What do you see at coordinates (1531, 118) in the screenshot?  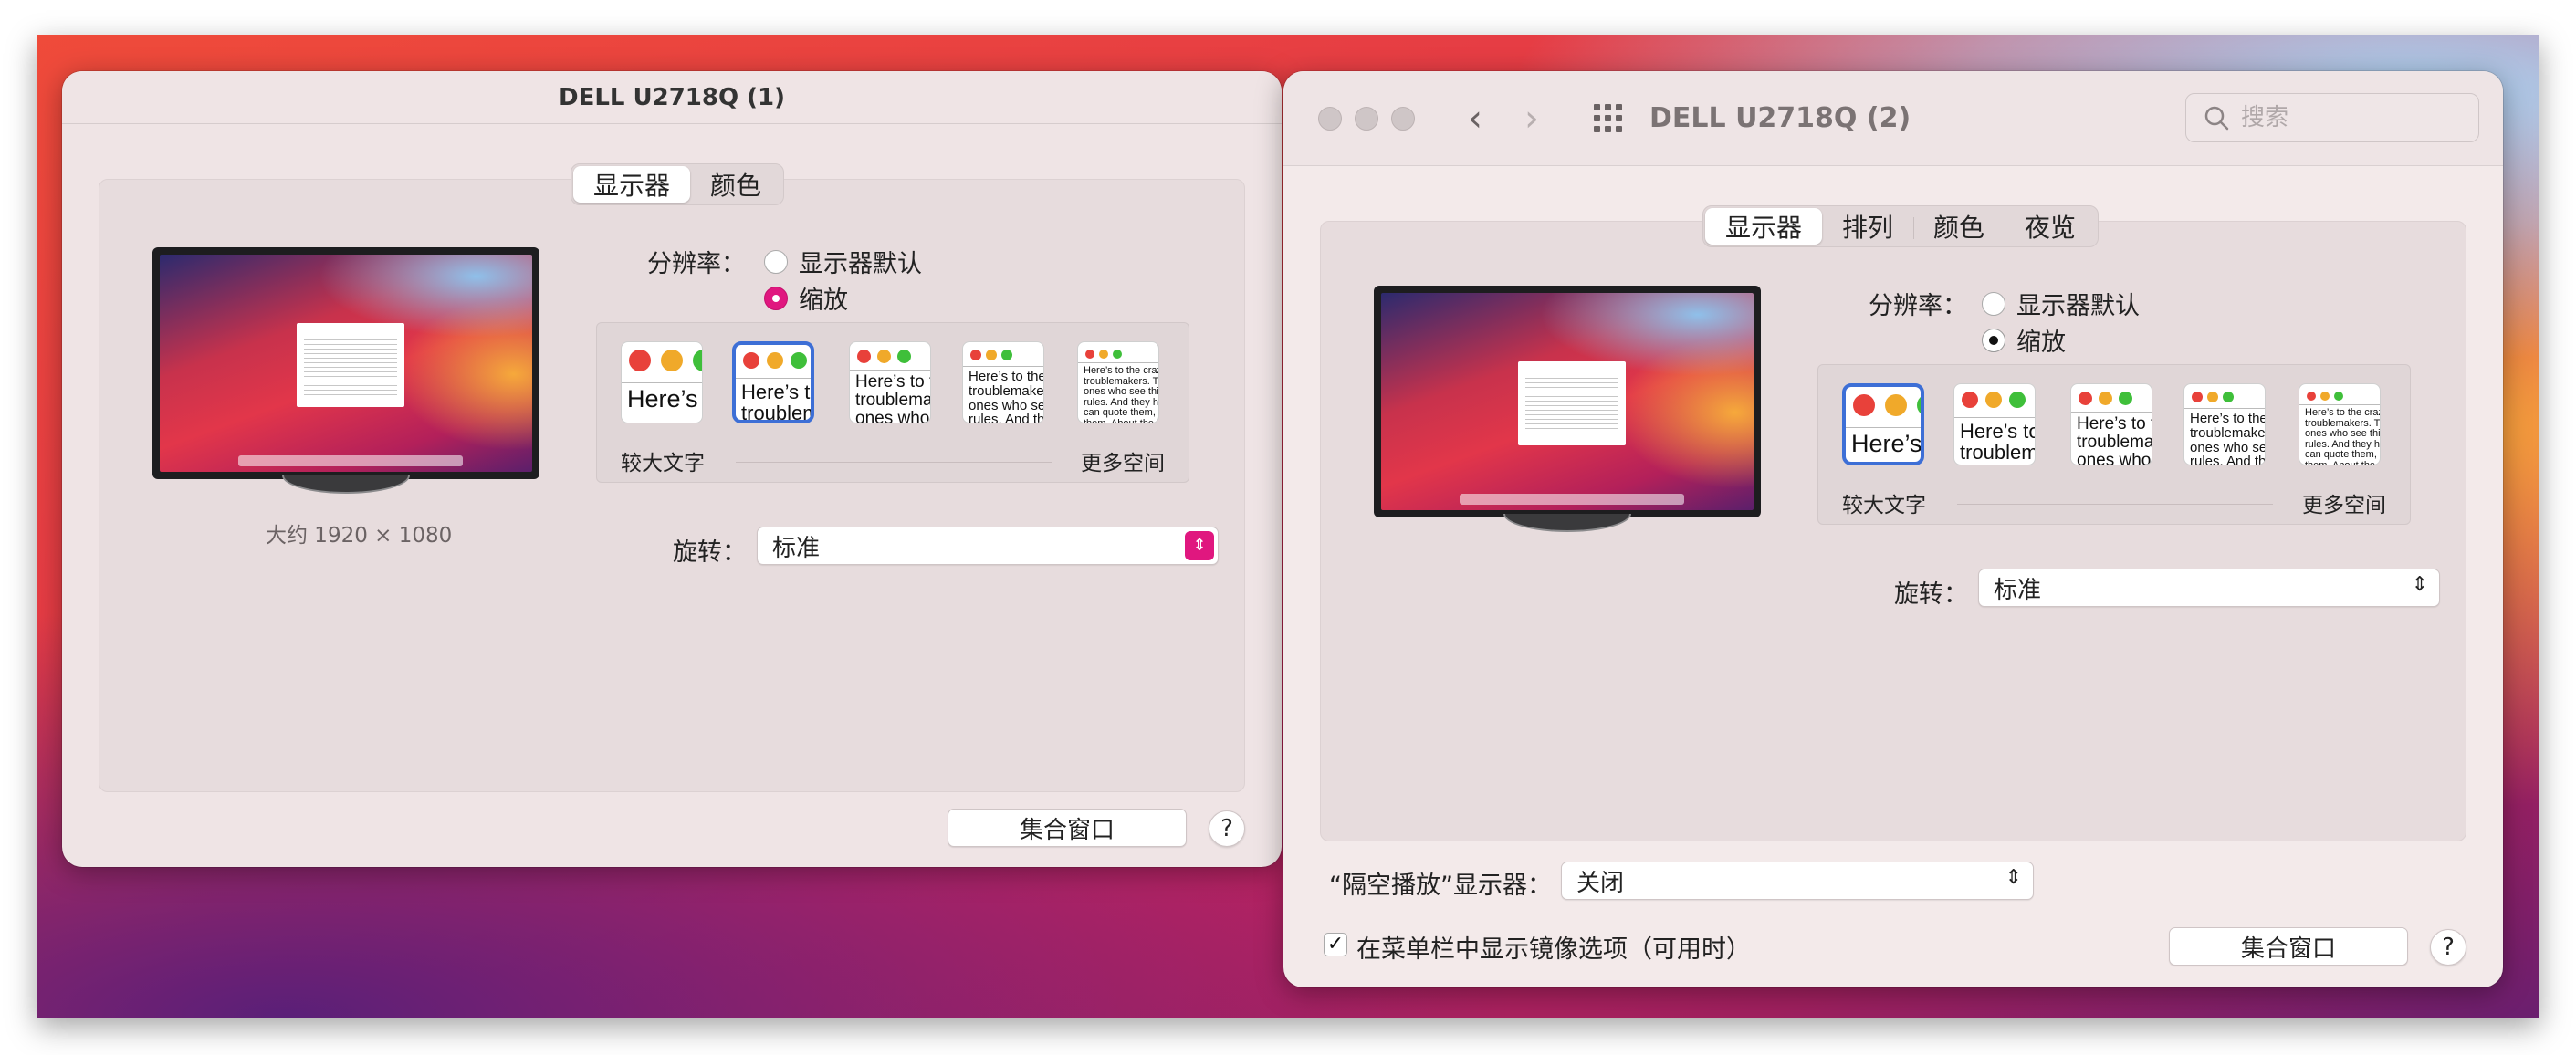 I see `forward-arrow-icon: ›` at bounding box center [1531, 118].